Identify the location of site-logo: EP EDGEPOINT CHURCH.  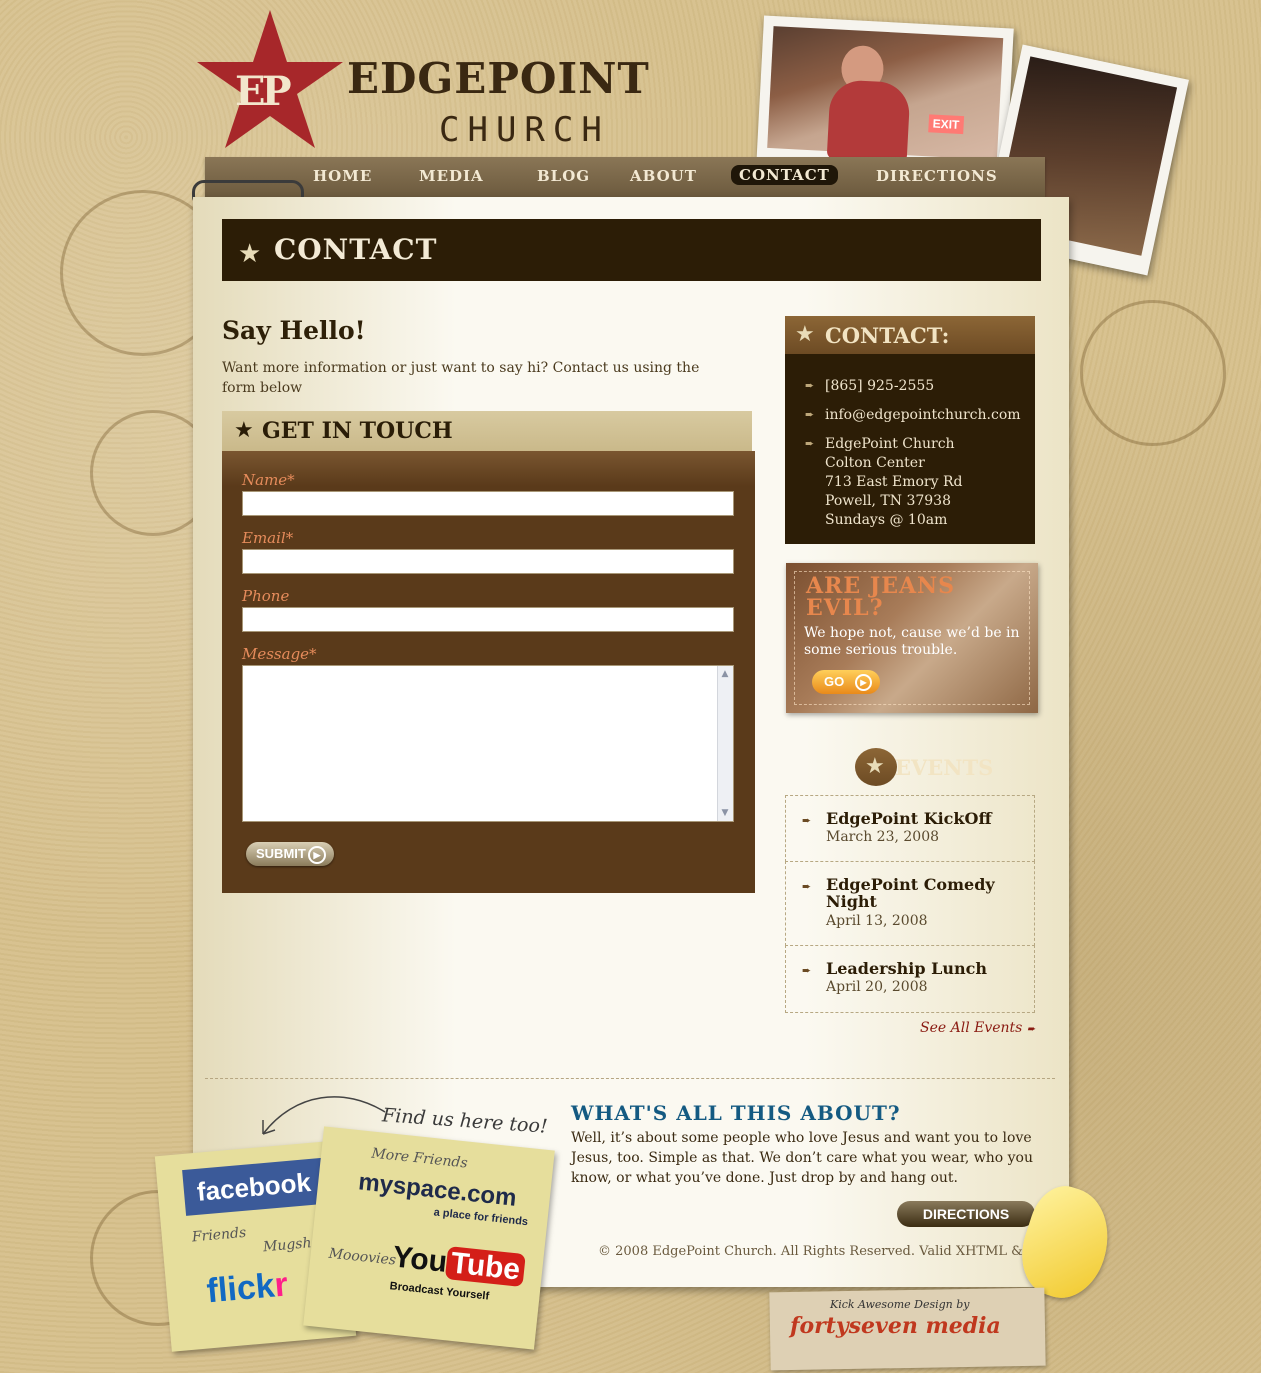
(465, 80).